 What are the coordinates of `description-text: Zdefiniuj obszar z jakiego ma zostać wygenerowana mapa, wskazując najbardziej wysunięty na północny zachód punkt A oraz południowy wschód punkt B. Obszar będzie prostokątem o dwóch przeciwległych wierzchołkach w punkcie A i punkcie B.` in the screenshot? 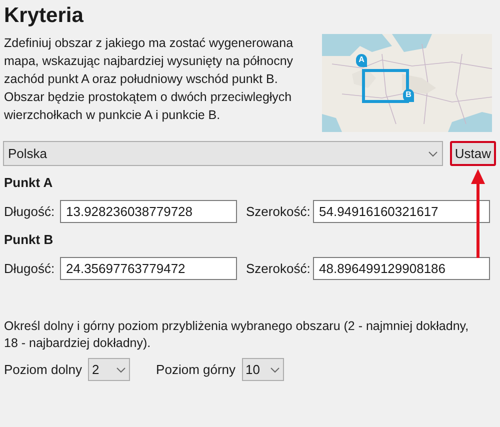 It's located at (149, 79).